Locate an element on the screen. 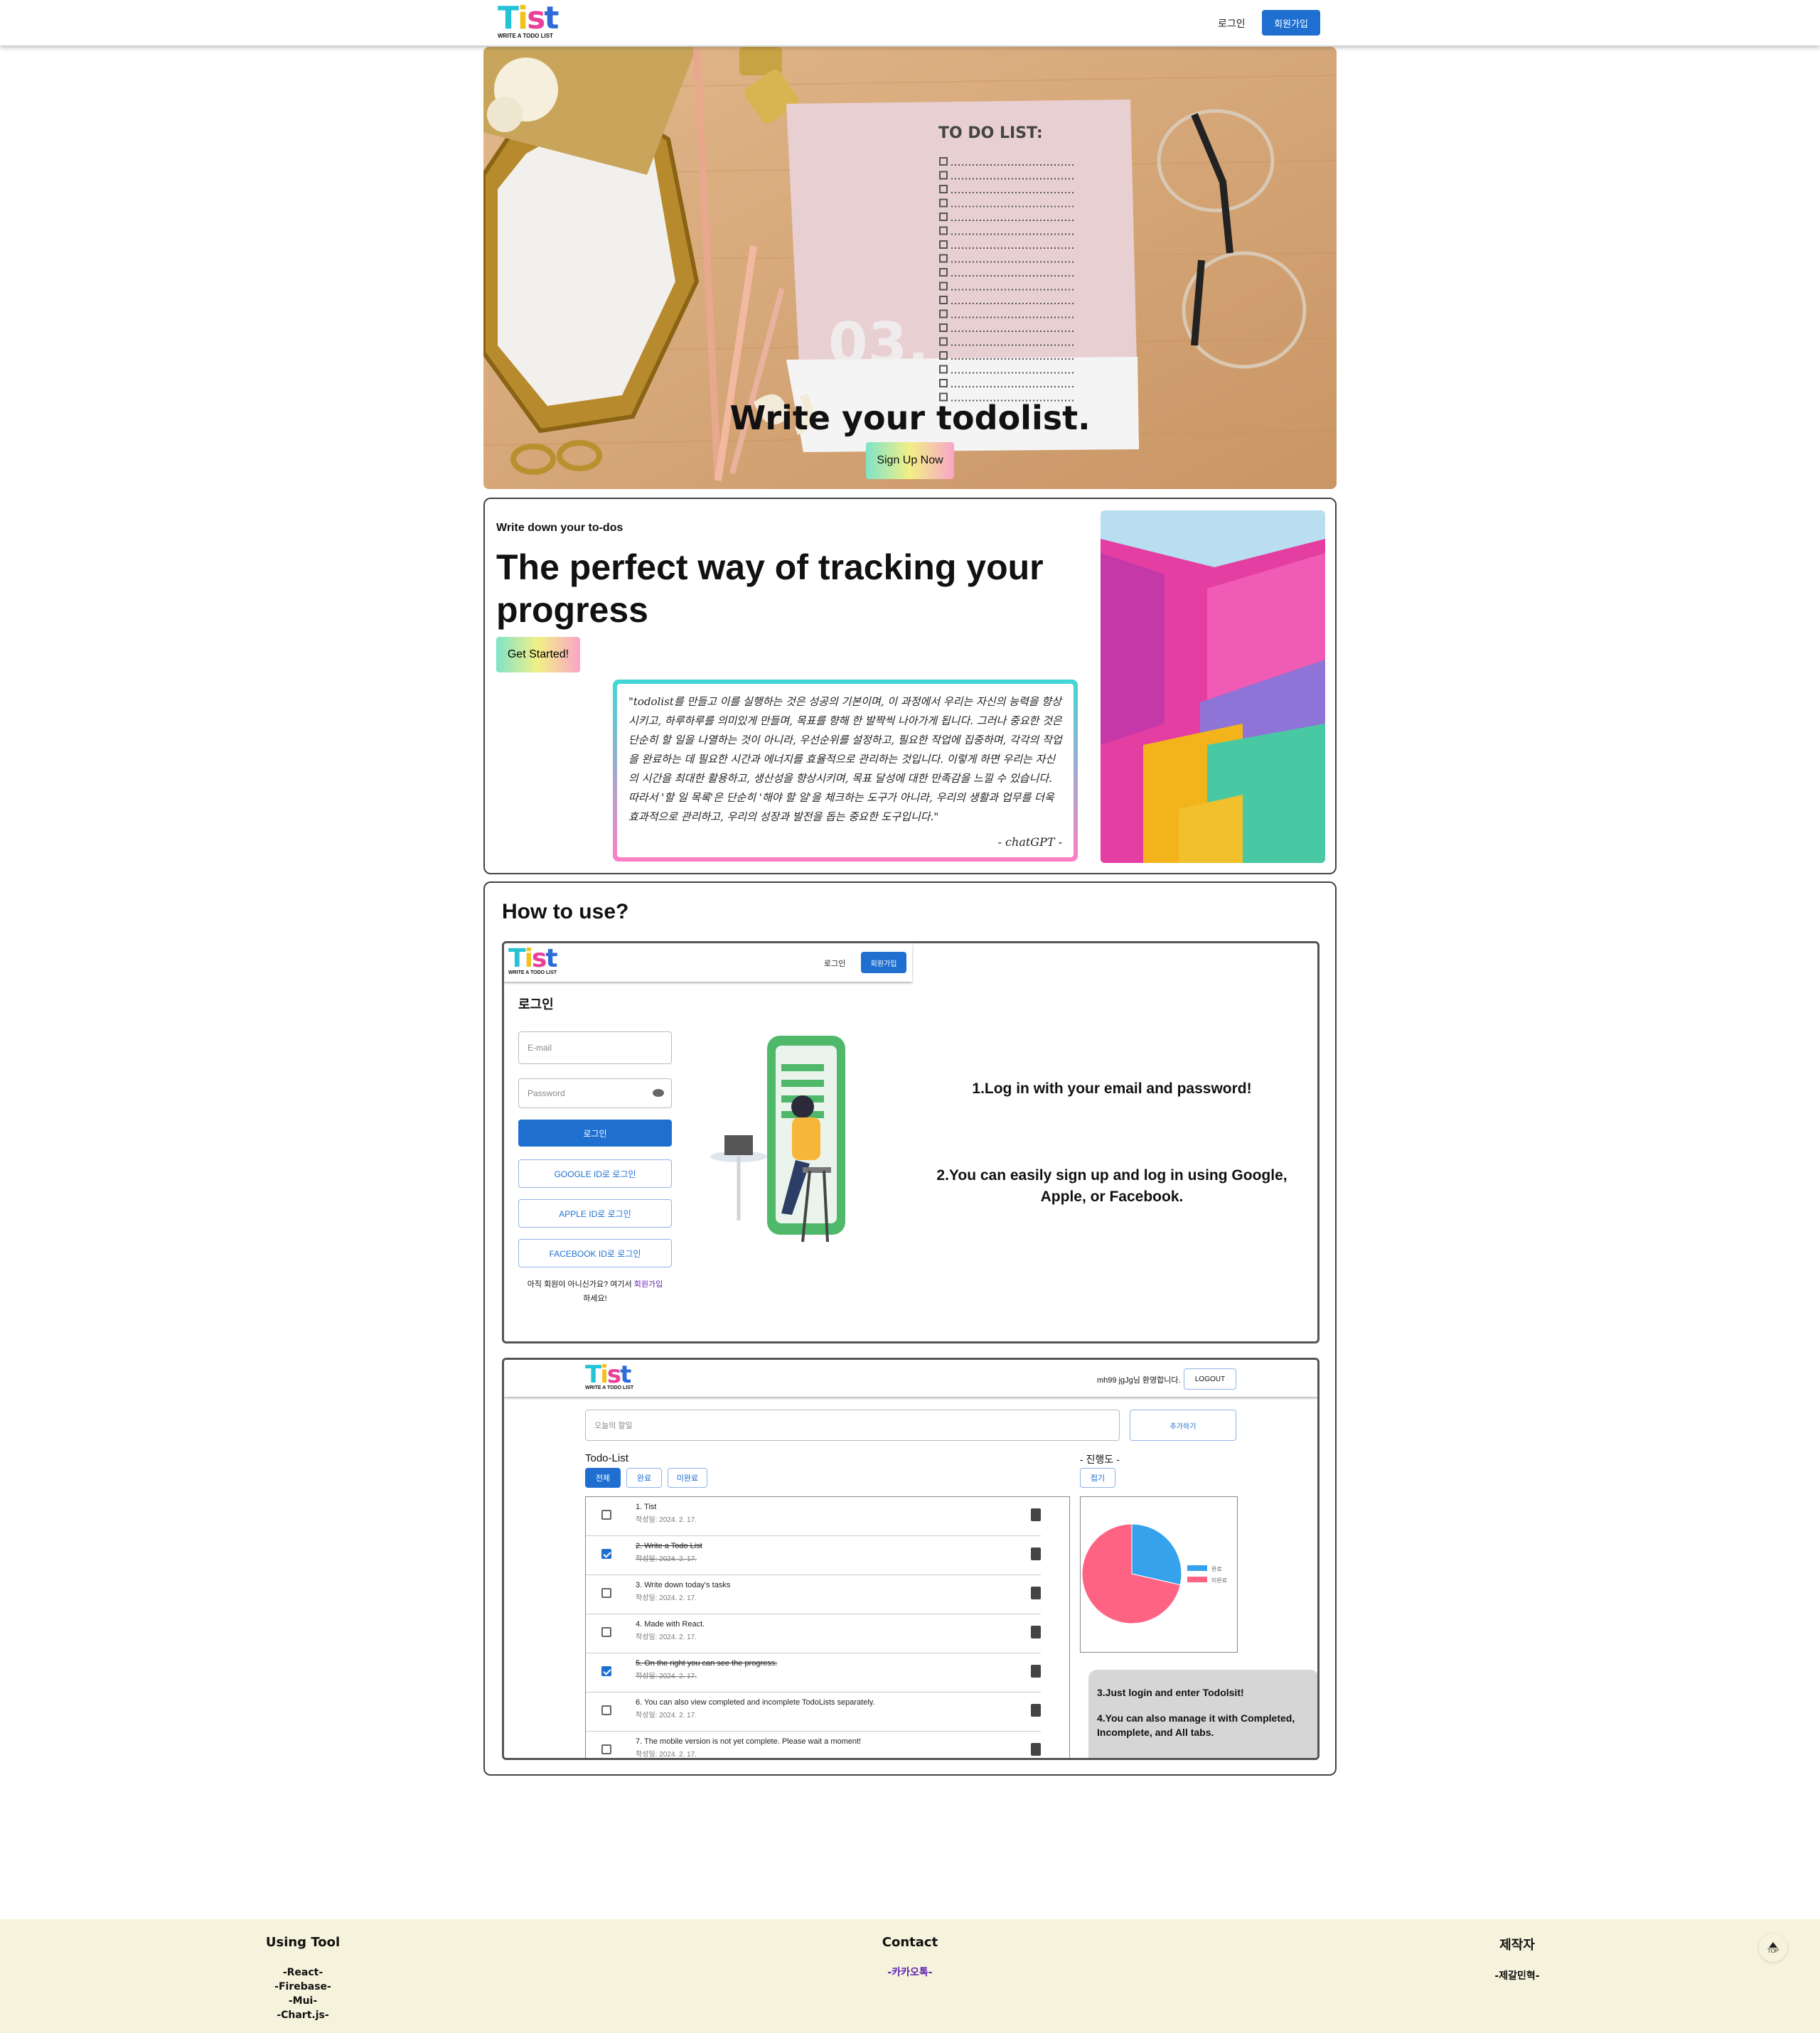  progress-pie-chart: 완료미완료 is located at coordinates (1154, 1573).